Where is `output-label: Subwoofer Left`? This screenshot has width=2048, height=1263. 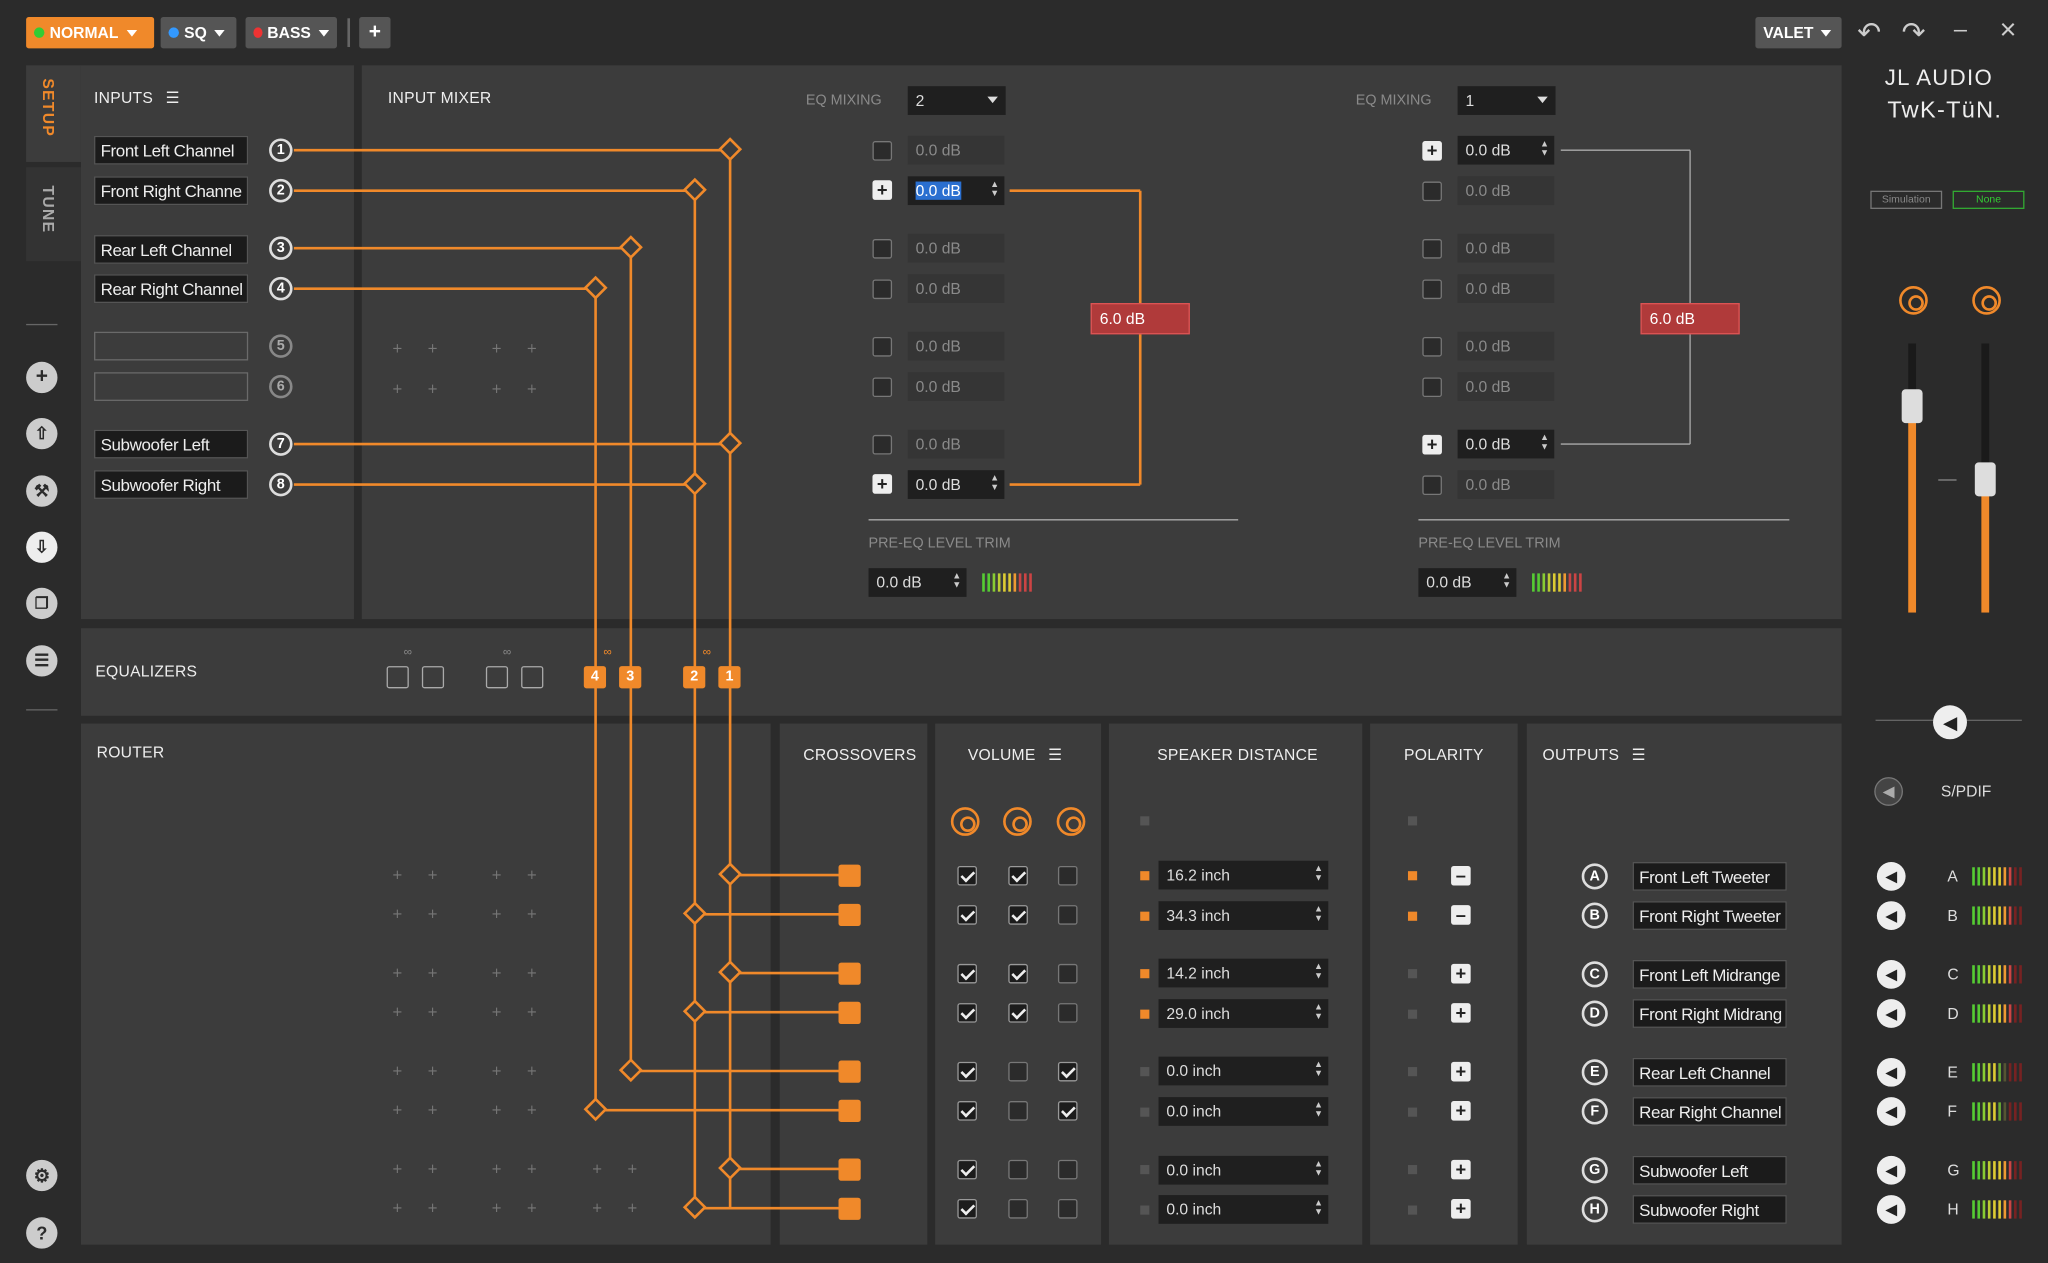
output-label: Subwoofer Left is located at coordinates (1709, 1170).